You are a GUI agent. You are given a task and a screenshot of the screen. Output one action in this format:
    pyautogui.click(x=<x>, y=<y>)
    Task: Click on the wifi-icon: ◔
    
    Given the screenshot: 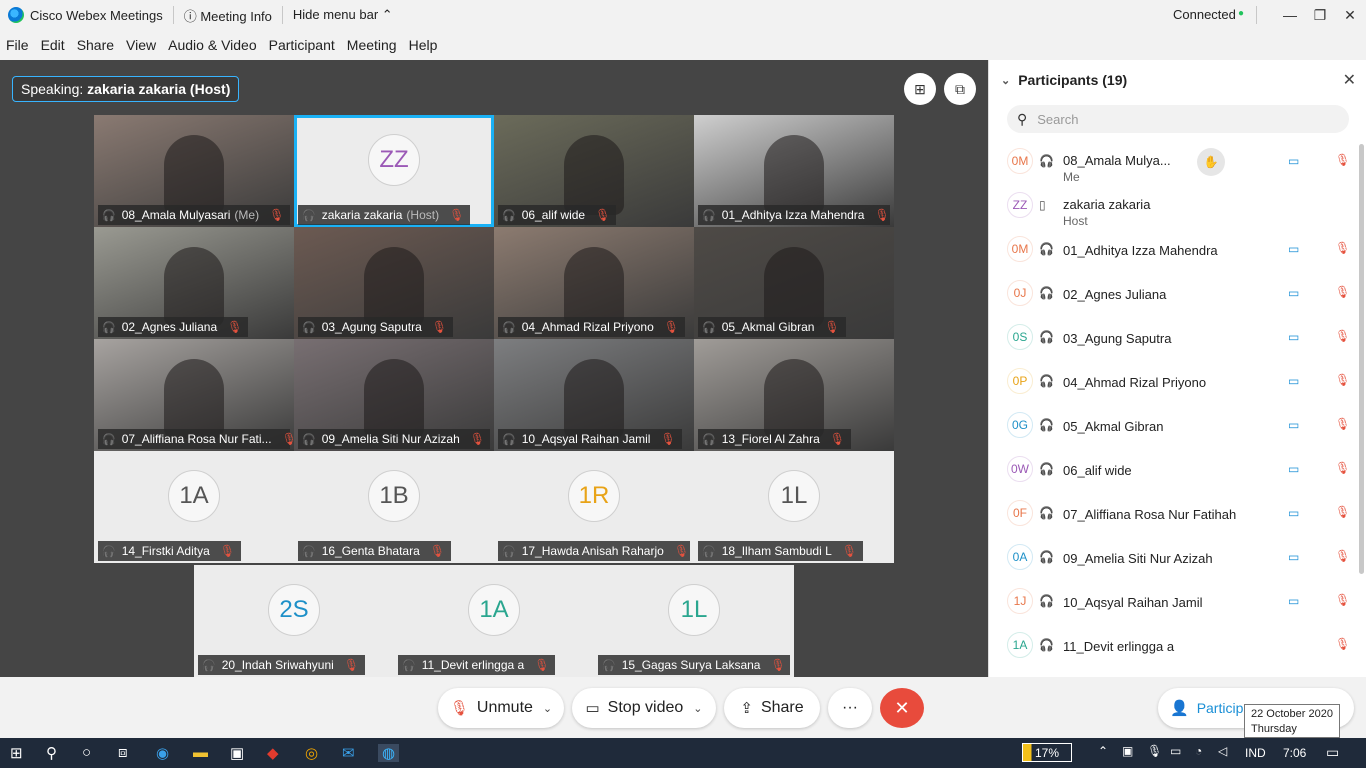 What is the action you would take?
    pyautogui.click(x=1198, y=751)
    